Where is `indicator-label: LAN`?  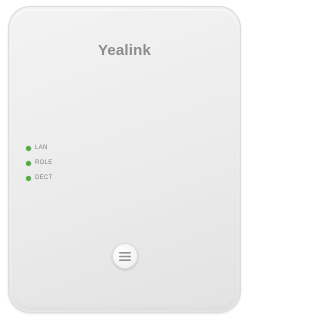 indicator-label: LAN is located at coordinates (41, 148).